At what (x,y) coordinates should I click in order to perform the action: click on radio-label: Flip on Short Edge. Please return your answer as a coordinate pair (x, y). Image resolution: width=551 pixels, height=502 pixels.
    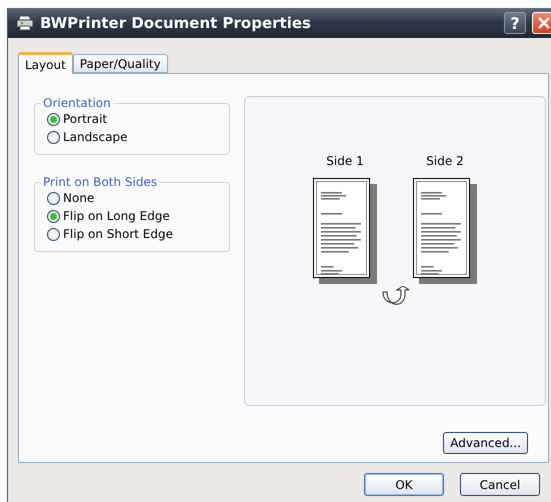
    Looking at the image, I should click on (118, 234).